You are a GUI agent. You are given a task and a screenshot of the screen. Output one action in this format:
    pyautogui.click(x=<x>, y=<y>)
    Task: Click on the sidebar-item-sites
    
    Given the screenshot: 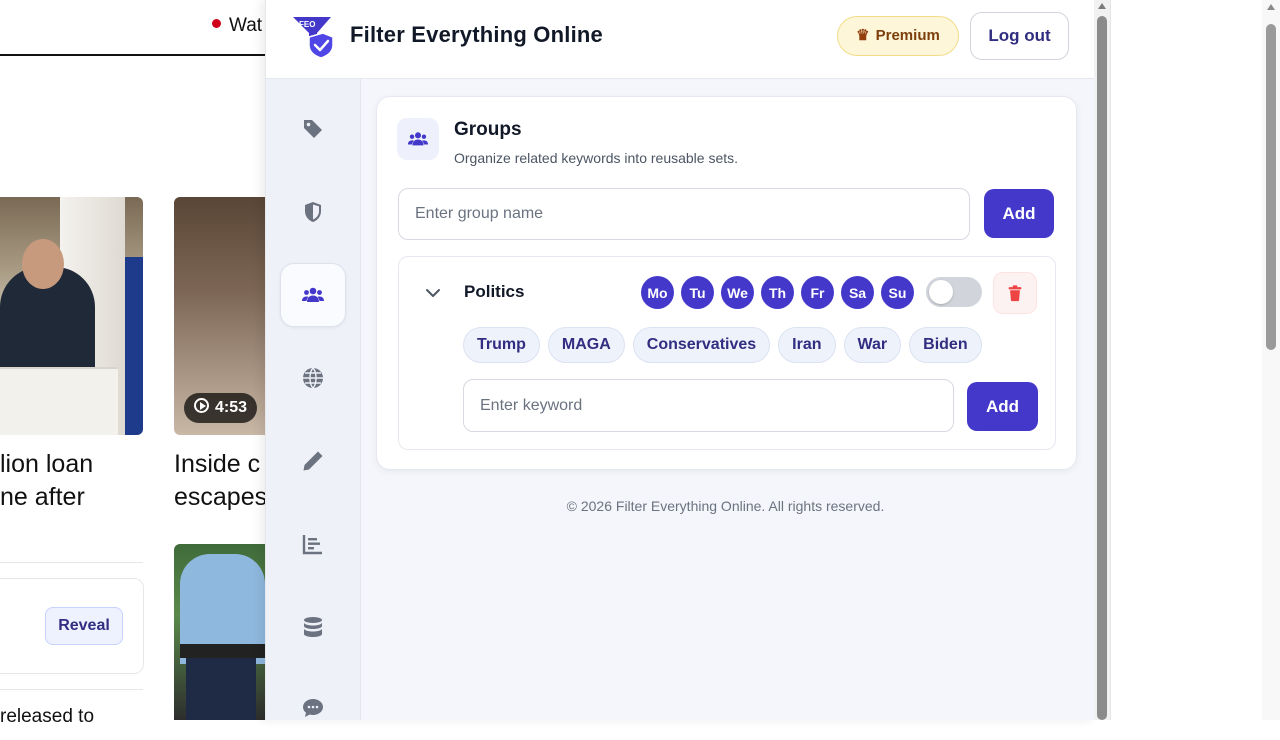 What is the action you would take?
    pyautogui.click(x=313, y=378)
    